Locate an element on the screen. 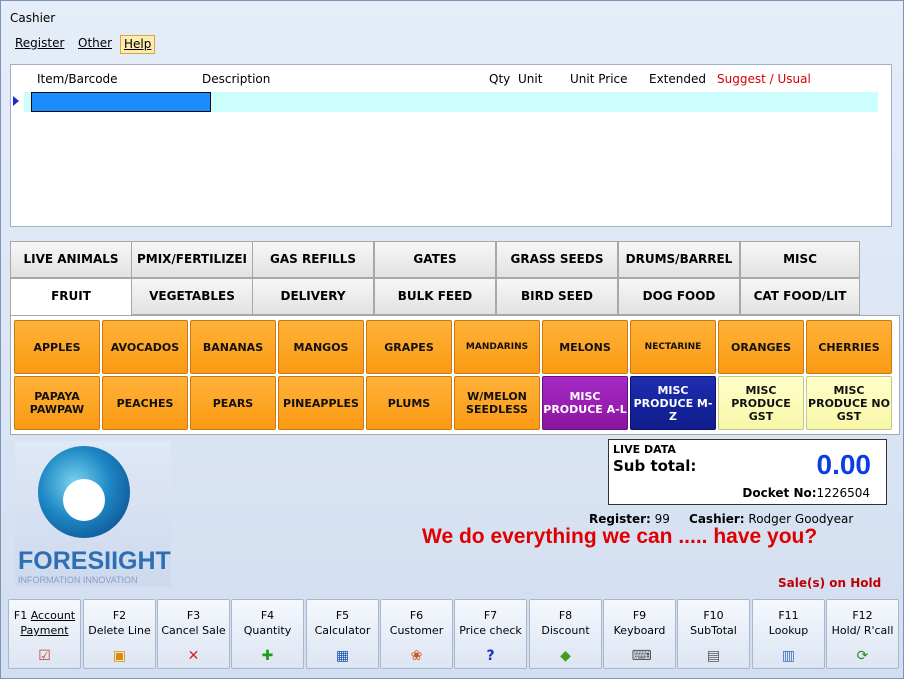  f8-discount-button: F8 Discount ◆ is located at coordinates (565, 634).